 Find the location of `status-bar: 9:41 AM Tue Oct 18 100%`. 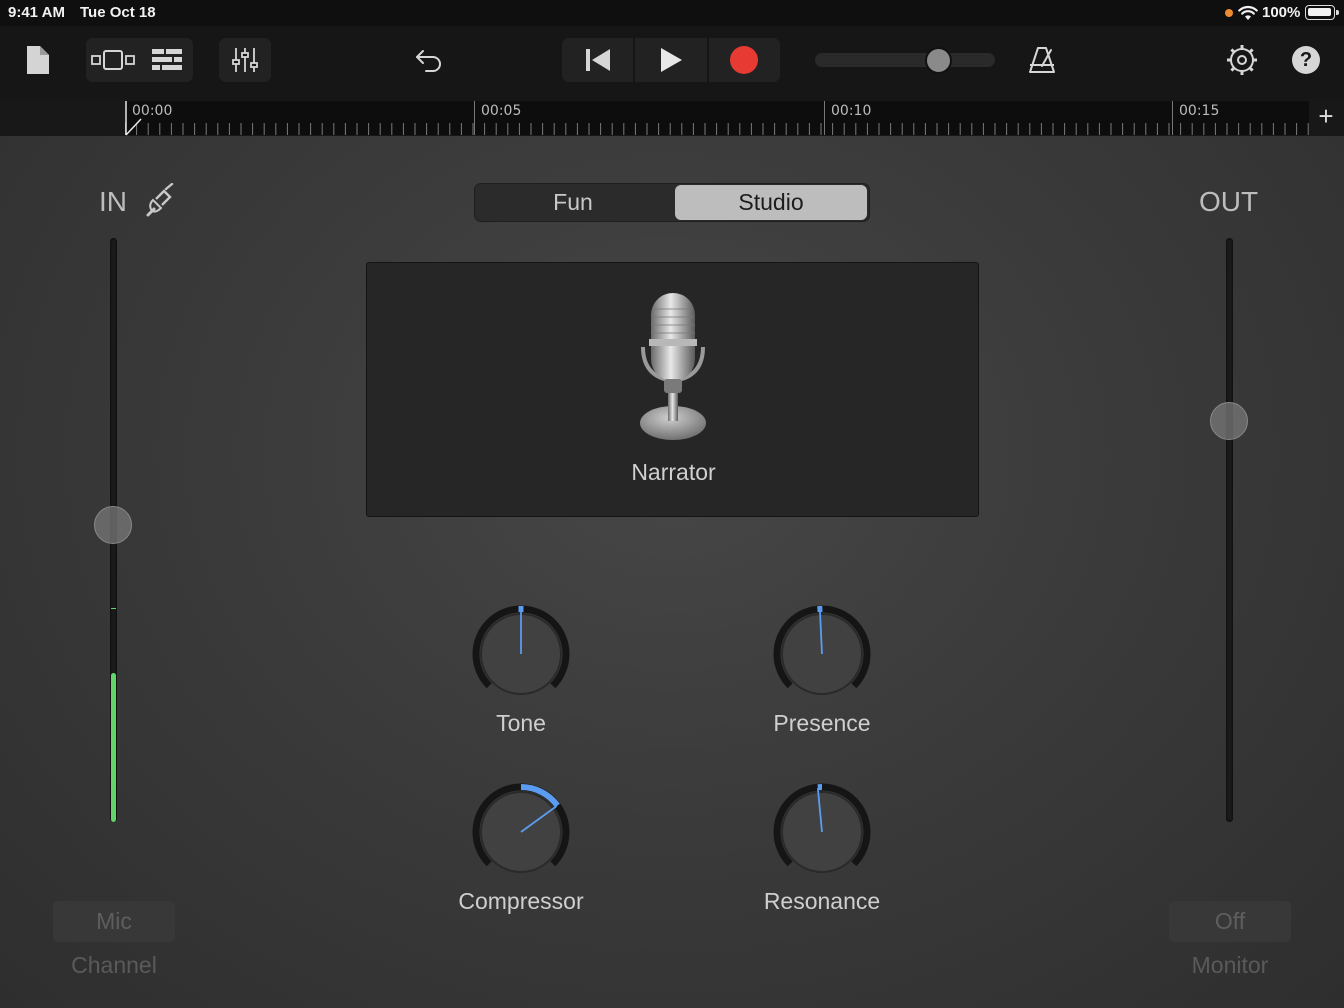

status-bar: 9:41 AM Tue Oct 18 100% is located at coordinates (672, 13).